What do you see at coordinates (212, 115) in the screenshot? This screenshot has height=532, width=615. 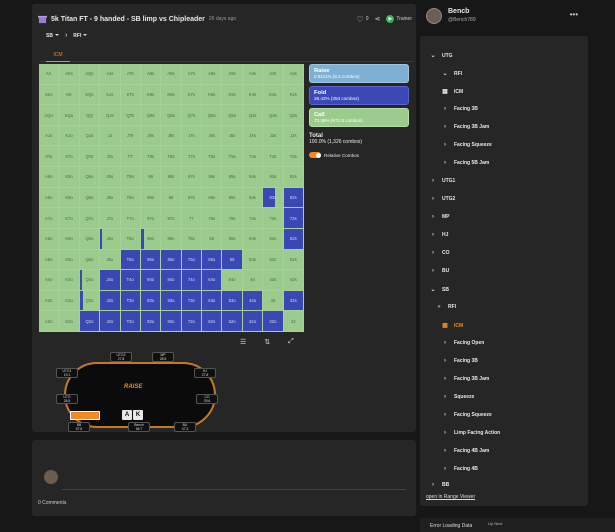 I see `hand-cell: Q6s` at bounding box center [212, 115].